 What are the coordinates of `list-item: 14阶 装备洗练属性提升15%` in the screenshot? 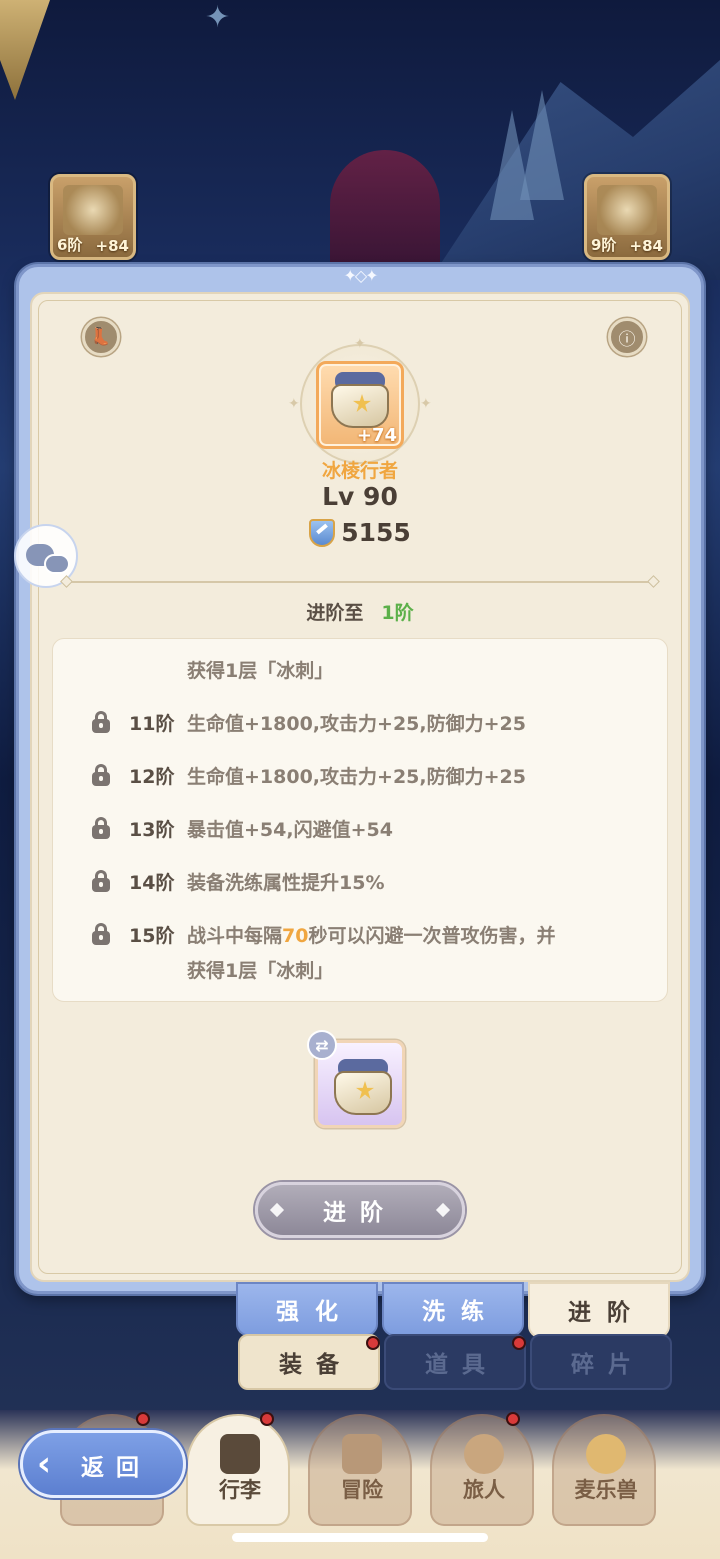 It's located at (361, 881).